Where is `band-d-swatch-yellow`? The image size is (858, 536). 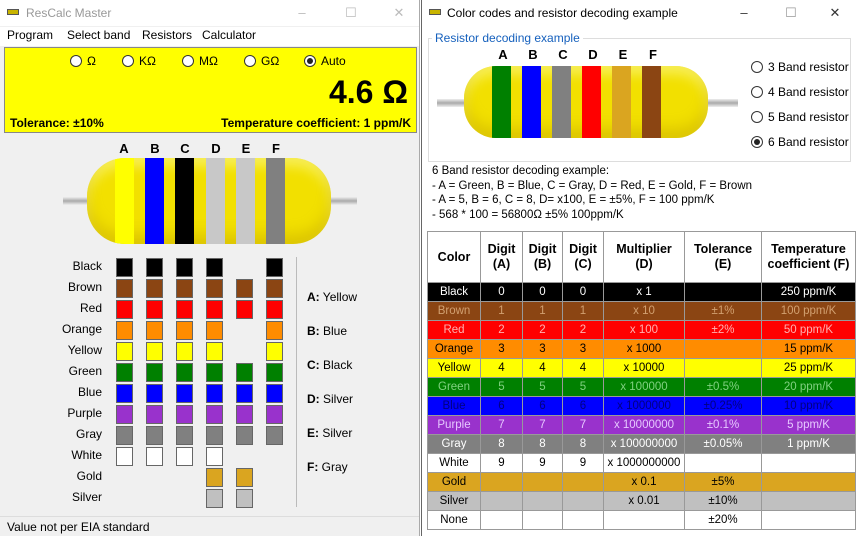 band-d-swatch-yellow is located at coordinates (214, 351).